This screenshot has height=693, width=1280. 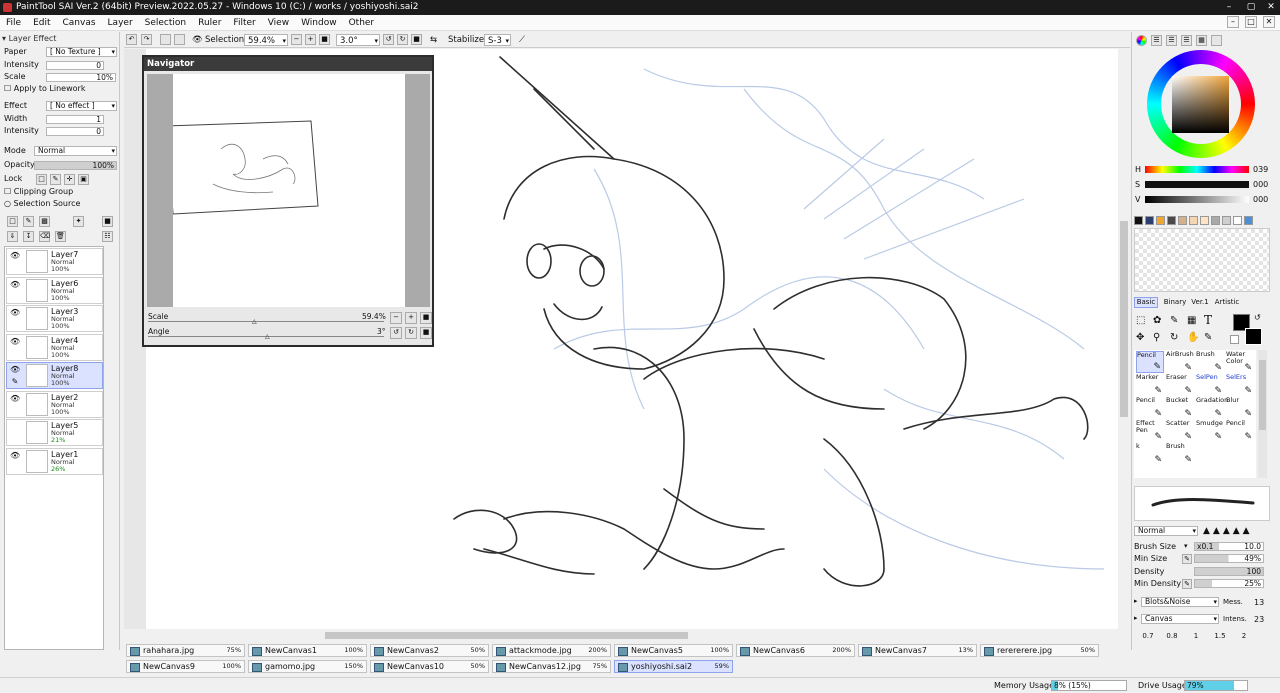 What do you see at coordinates (388, 39) in the screenshot?
I see `rotate-left-icon: ↺` at bounding box center [388, 39].